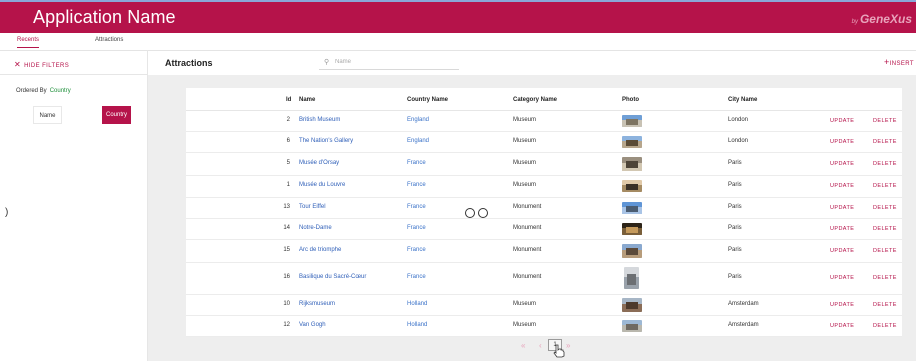 This screenshot has width=916, height=361. I want to click on header-id: Id, so click(288, 100).